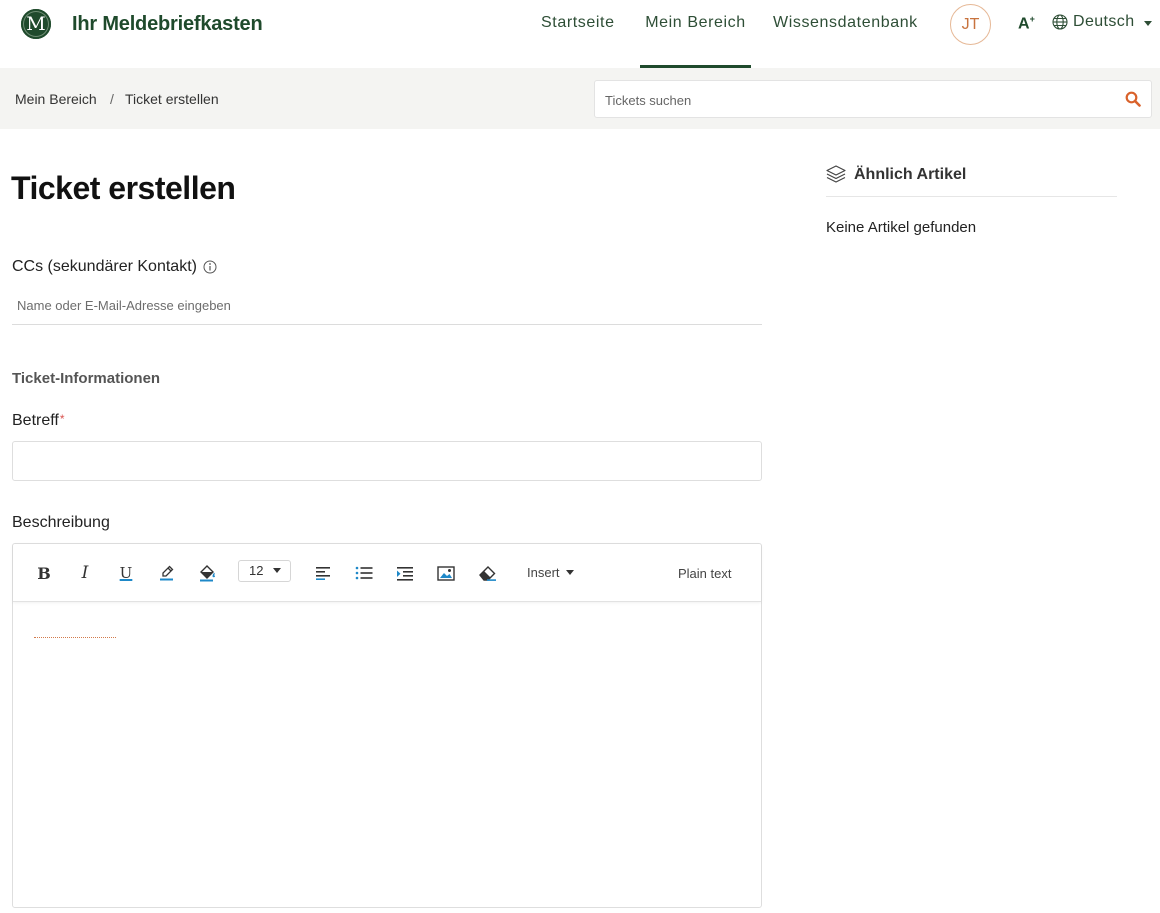 The image size is (1160, 913). Describe the element at coordinates (845, 41) in the screenshot. I see `nav-wissensdatenbank: Wissensdatenbank` at that location.